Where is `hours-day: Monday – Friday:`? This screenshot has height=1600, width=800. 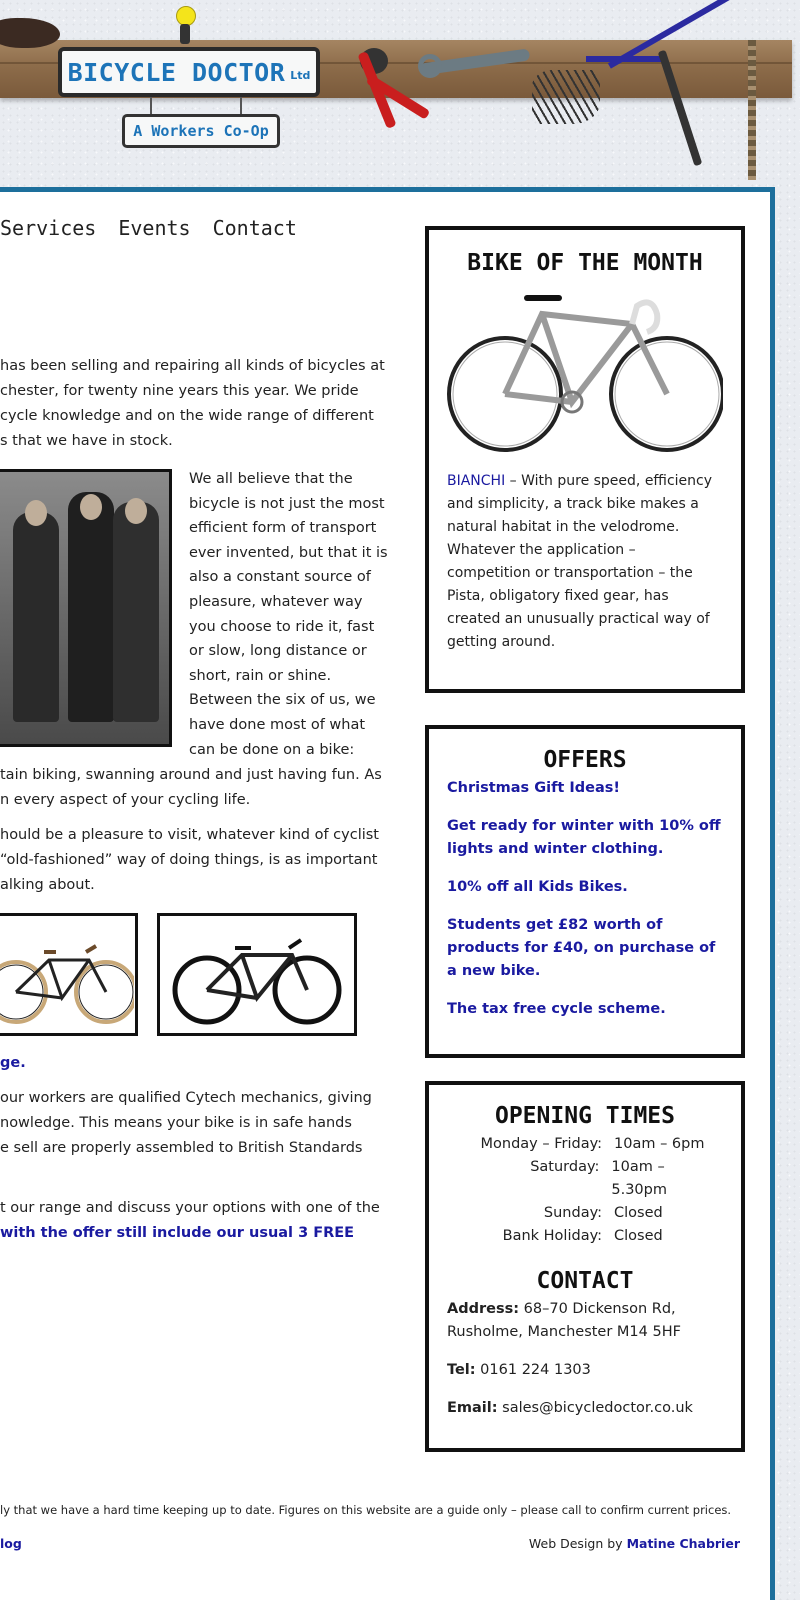
hours-day: Monday – Friday: is located at coordinates (541, 1144).